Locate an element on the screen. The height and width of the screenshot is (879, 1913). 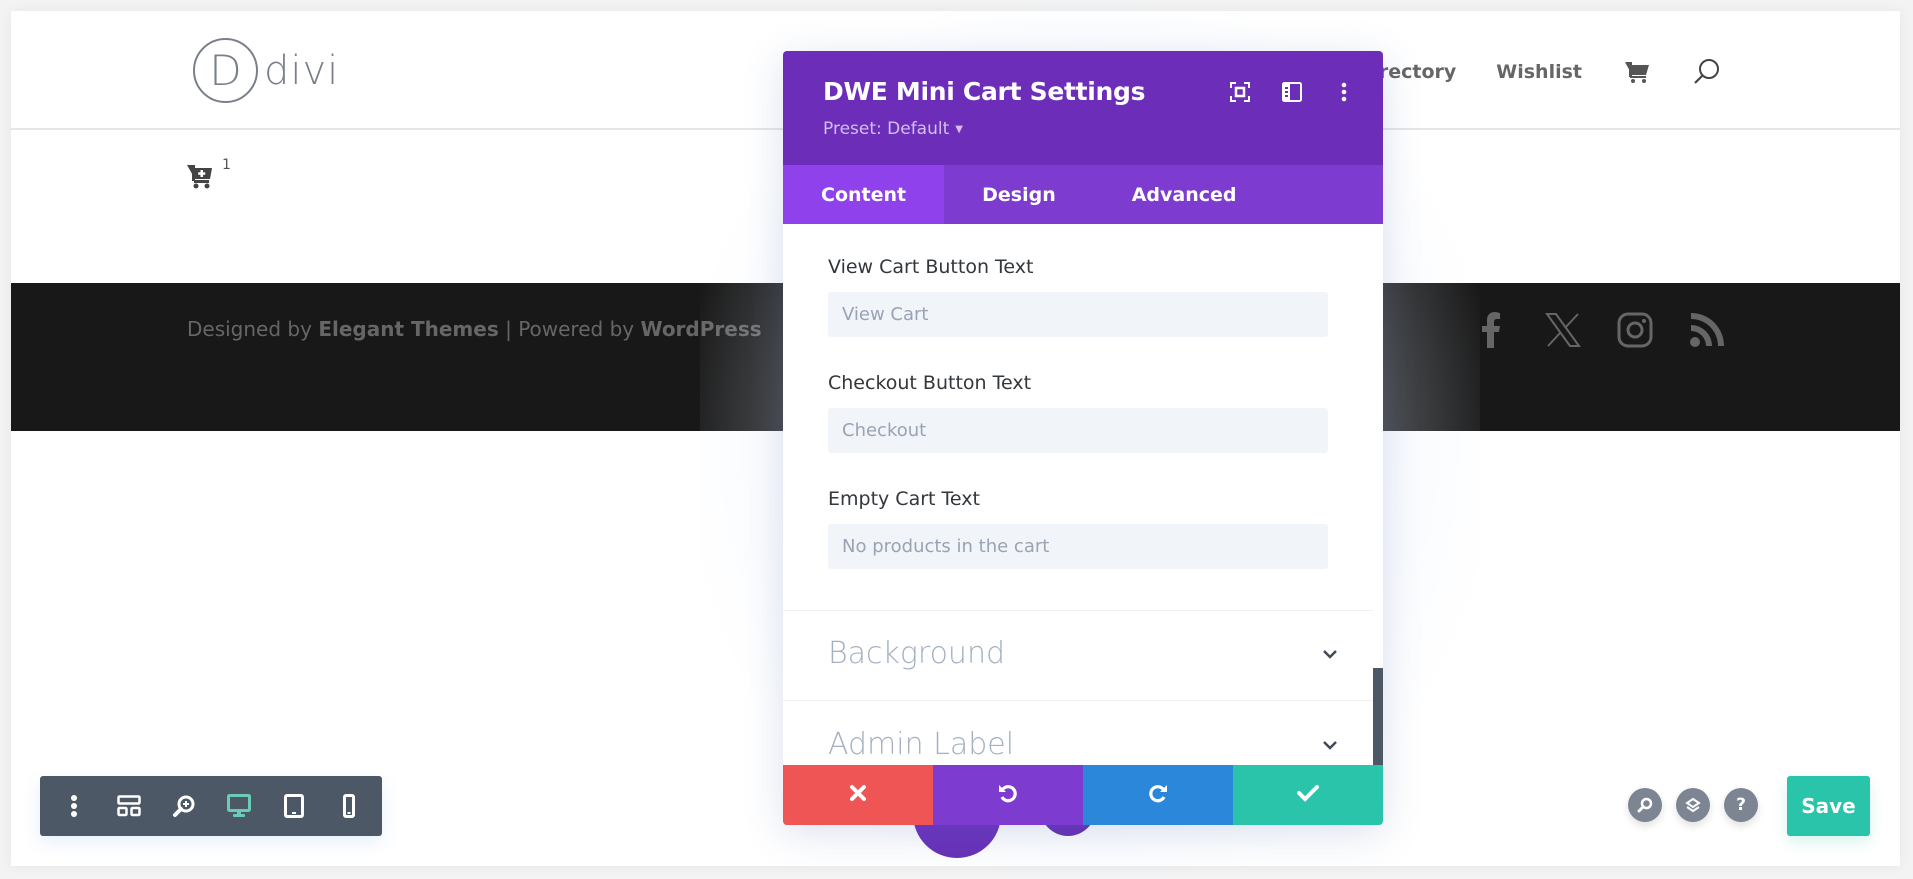
find-icon is located at coordinates (1645, 805).